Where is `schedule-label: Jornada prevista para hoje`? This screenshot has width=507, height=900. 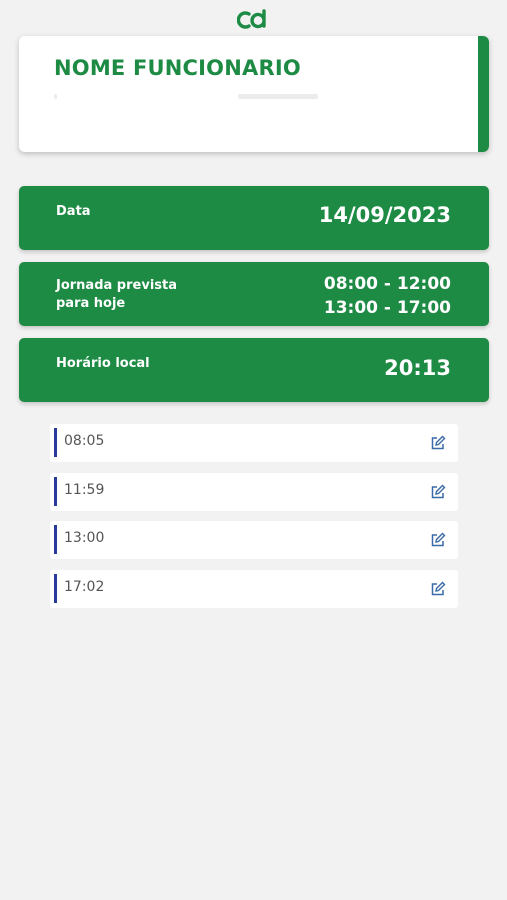 schedule-label: Jornada prevista para hoje is located at coordinates (116, 295).